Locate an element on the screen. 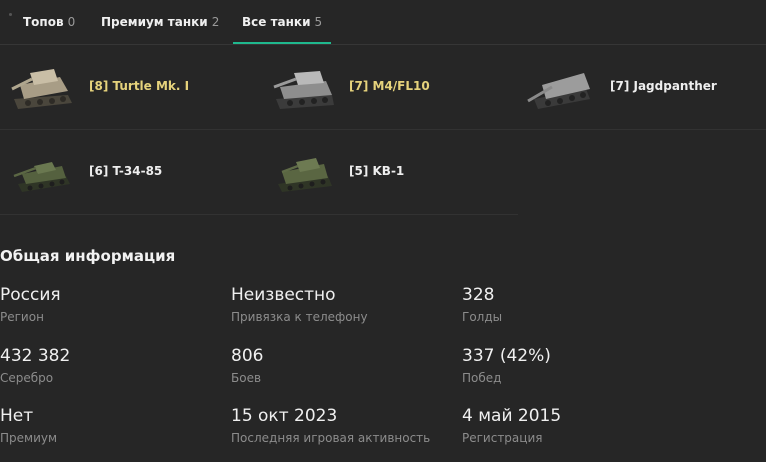 The width and height of the screenshot is (766, 462). tank-turtle-icon is located at coordinates (41, 89).